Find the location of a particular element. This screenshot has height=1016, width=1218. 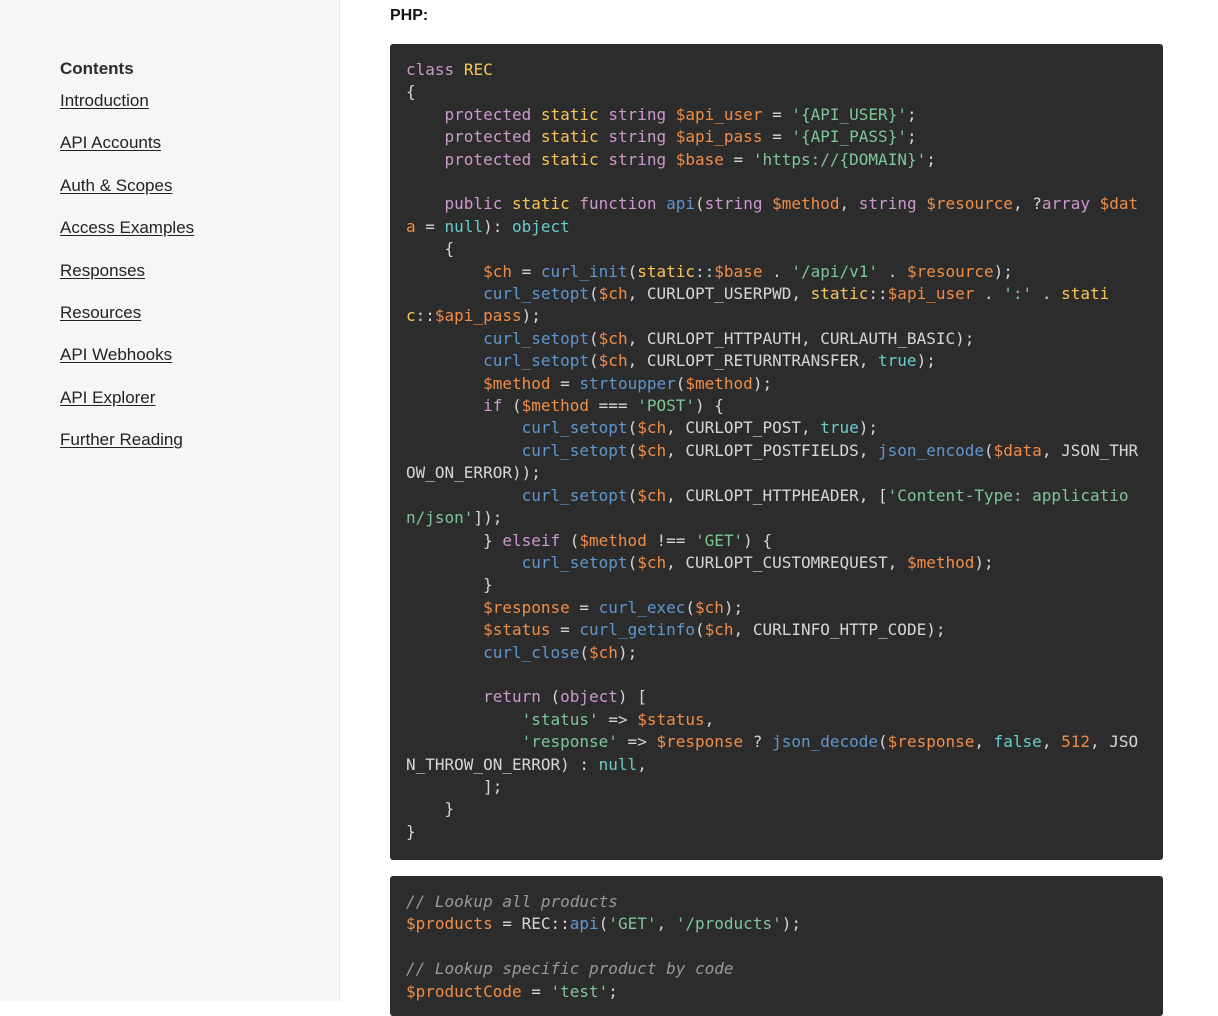

contents-link-responses: Responses is located at coordinates (102, 271).